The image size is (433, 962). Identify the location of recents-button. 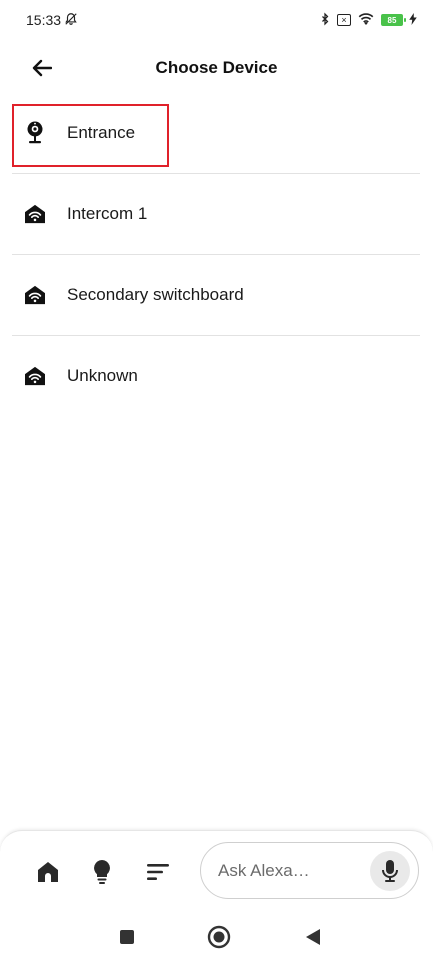
(127, 937).